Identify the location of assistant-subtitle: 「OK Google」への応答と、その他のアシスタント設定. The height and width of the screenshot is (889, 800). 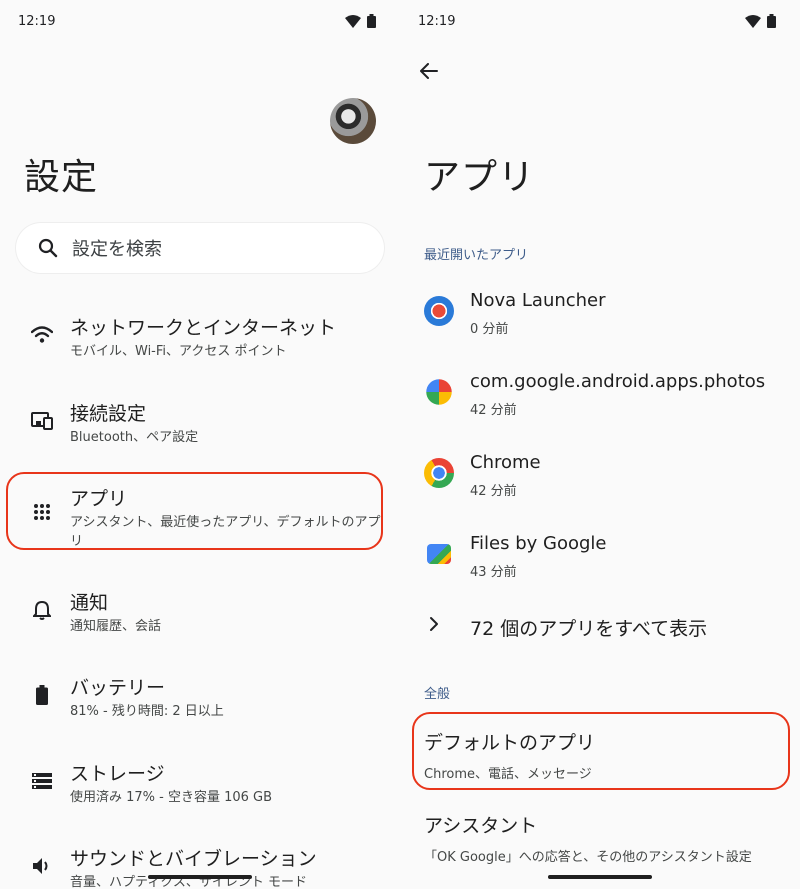
(588, 857).